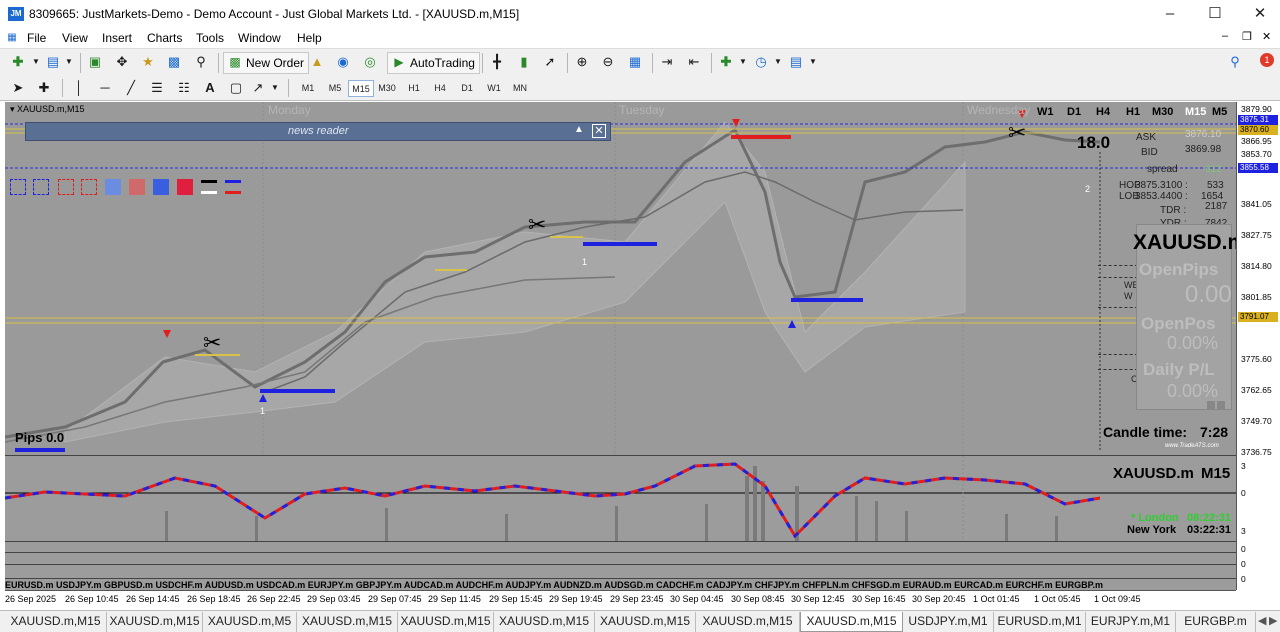 The height and width of the screenshot is (632, 1280). I want to click on menu-charts: Charts, so click(164, 38).